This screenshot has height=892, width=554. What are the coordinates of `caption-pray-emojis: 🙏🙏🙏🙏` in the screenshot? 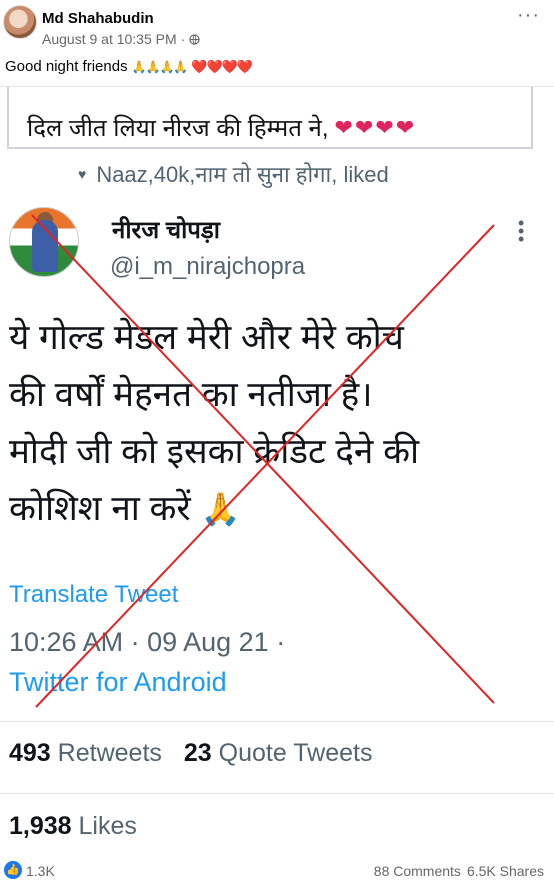 It's located at (160, 66).